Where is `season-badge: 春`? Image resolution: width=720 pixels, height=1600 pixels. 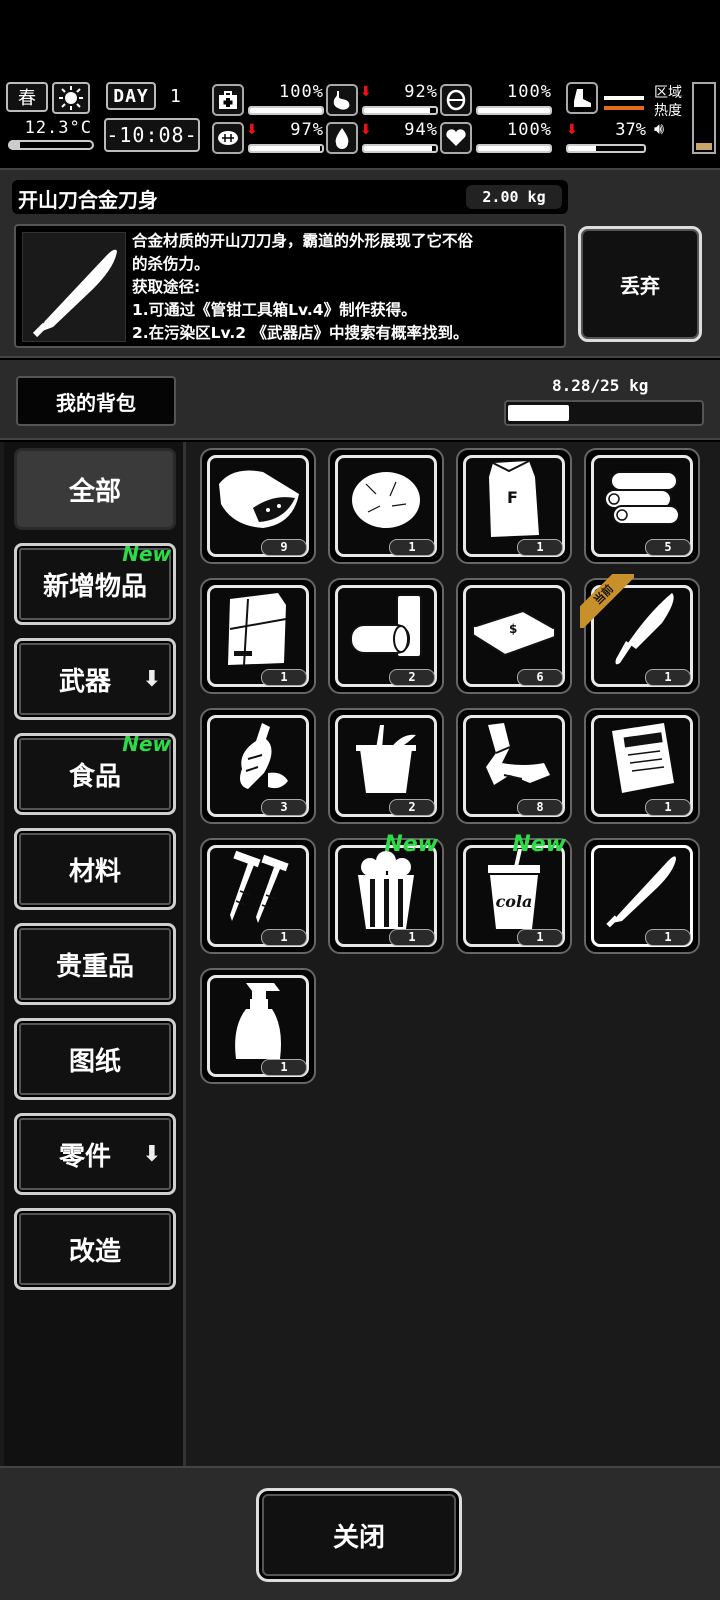 season-badge: 春 is located at coordinates (27, 97).